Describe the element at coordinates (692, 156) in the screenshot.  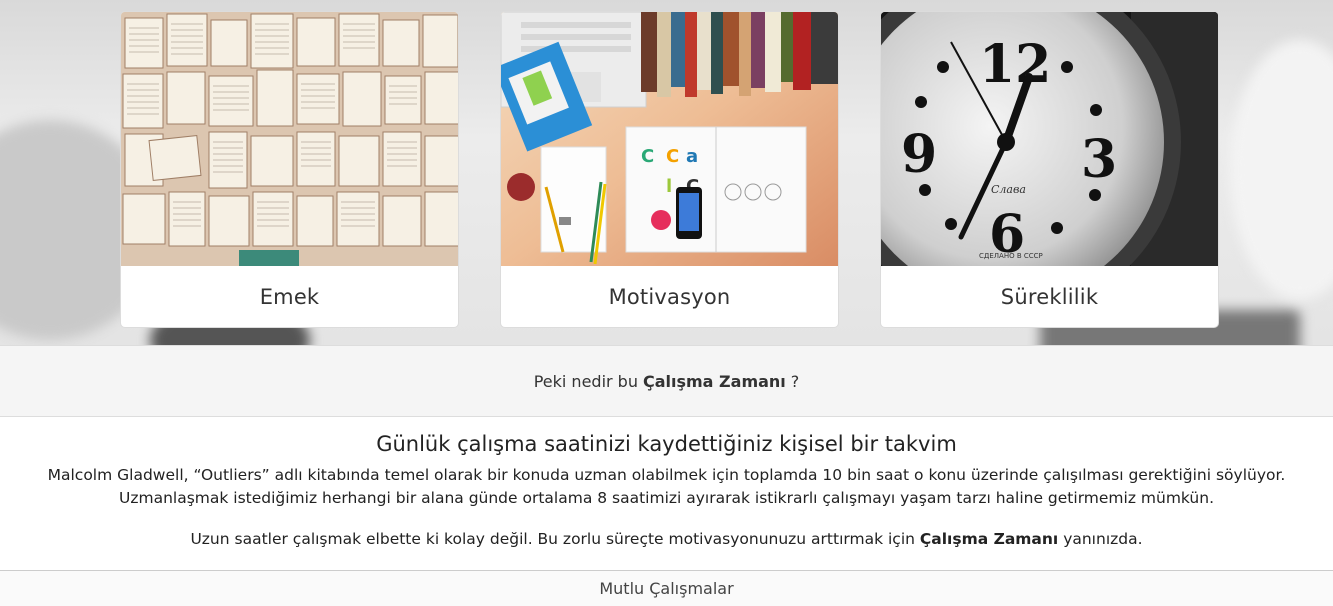
I see `svg-text: a` at that location.